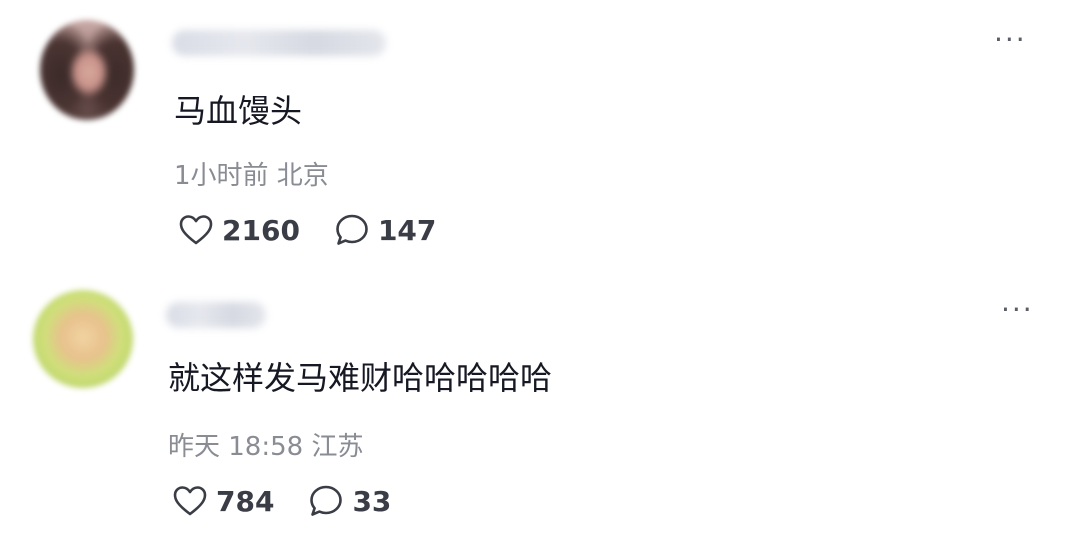 The height and width of the screenshot is (539, 1080). I want to click on like-button: 2160, so click(239, 230).